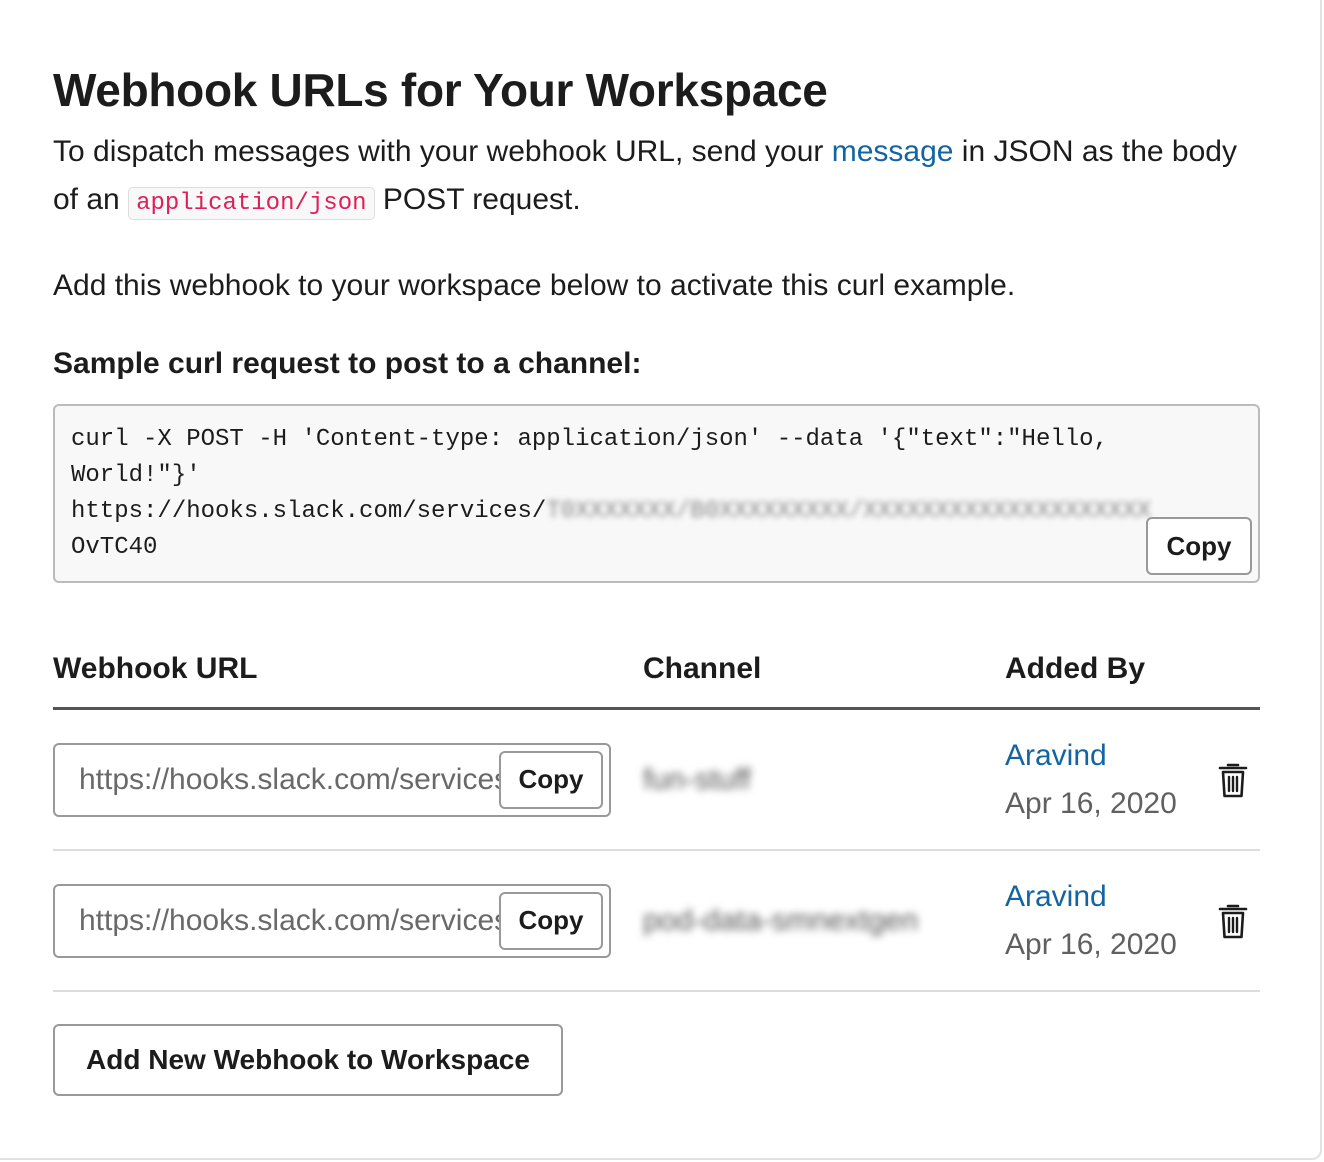 Image resolution: width=1324 pixels, height=1162 pixels. I want to click on row-channel-cell: pod-data-smnextgen, so click(824, 921).